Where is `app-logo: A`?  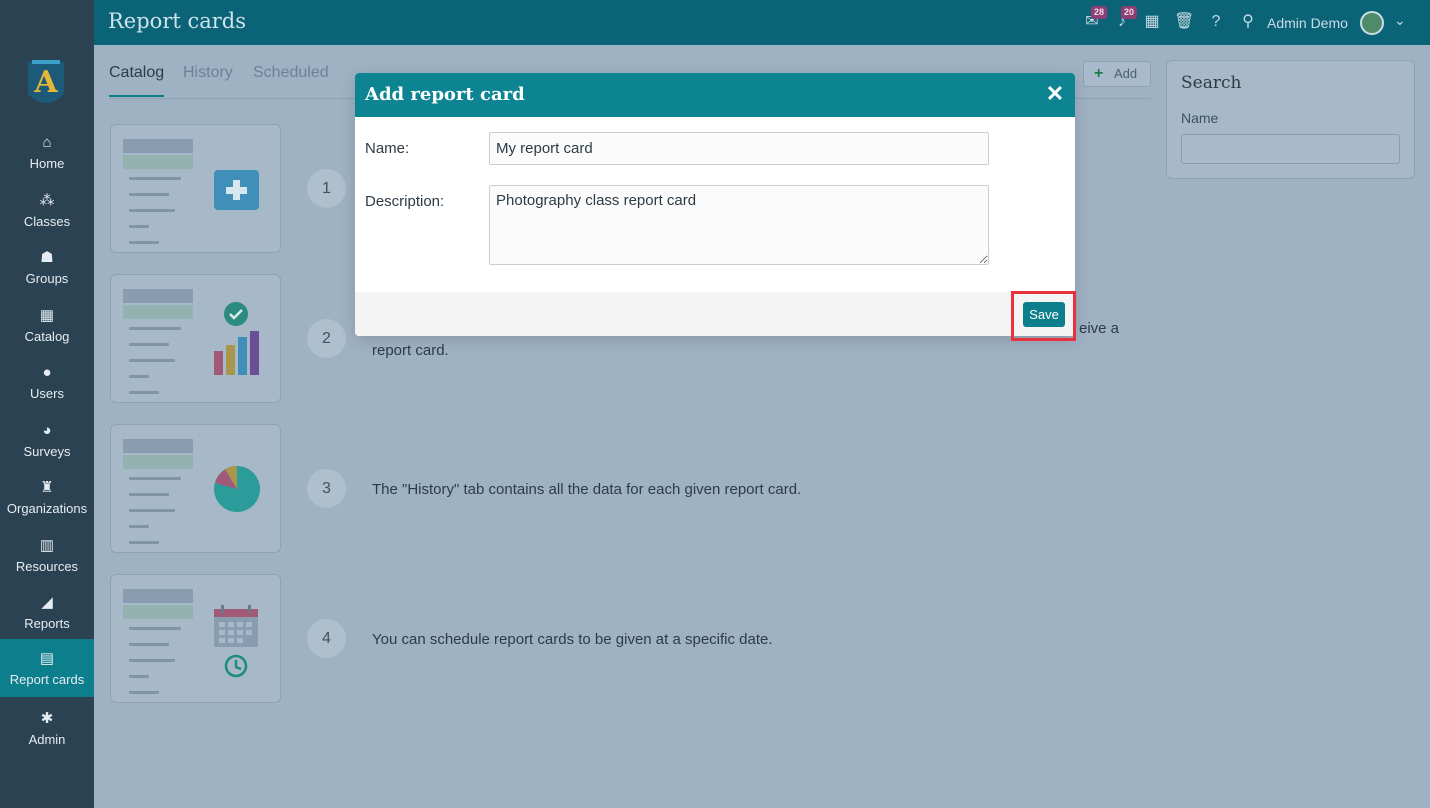 app-logo: A is located at coordinates (46, 84).